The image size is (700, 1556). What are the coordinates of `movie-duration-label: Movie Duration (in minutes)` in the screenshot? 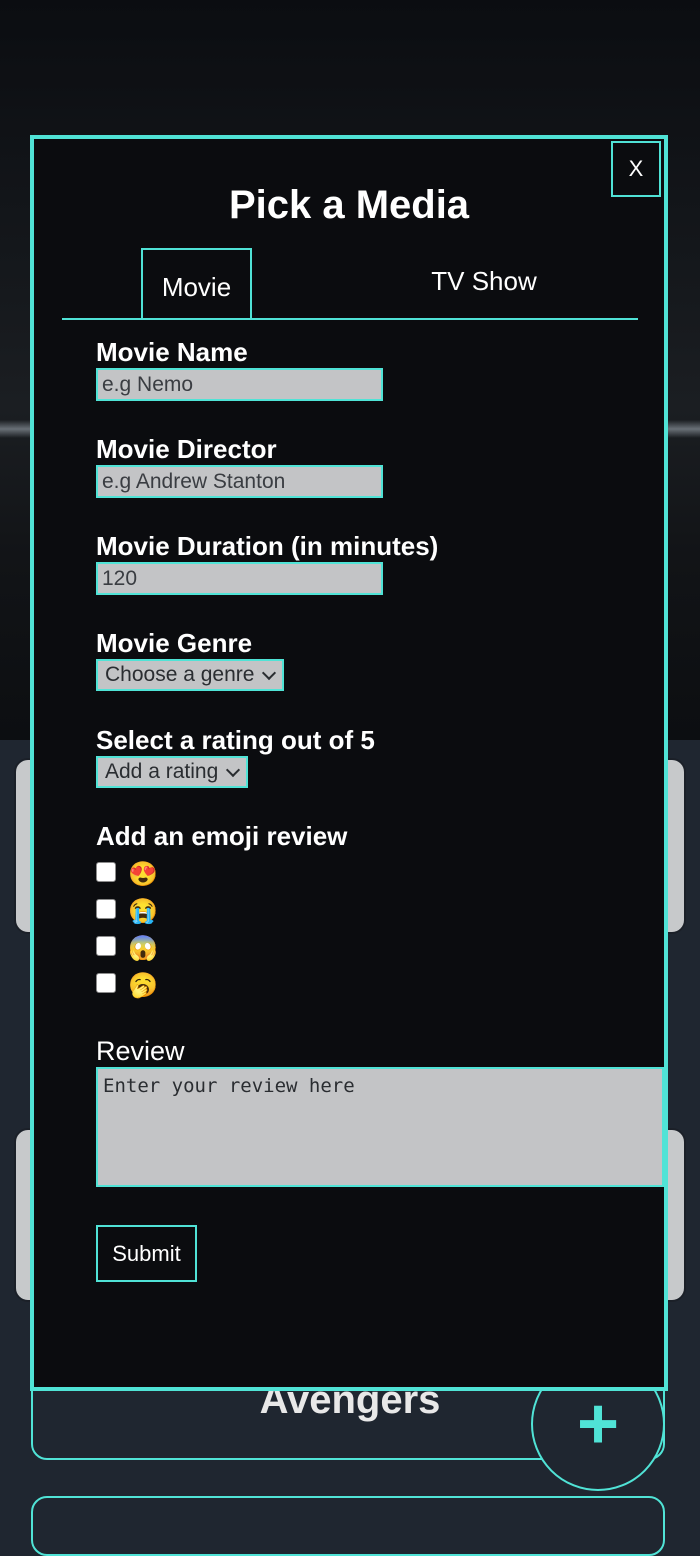 It's located at (267, 546).